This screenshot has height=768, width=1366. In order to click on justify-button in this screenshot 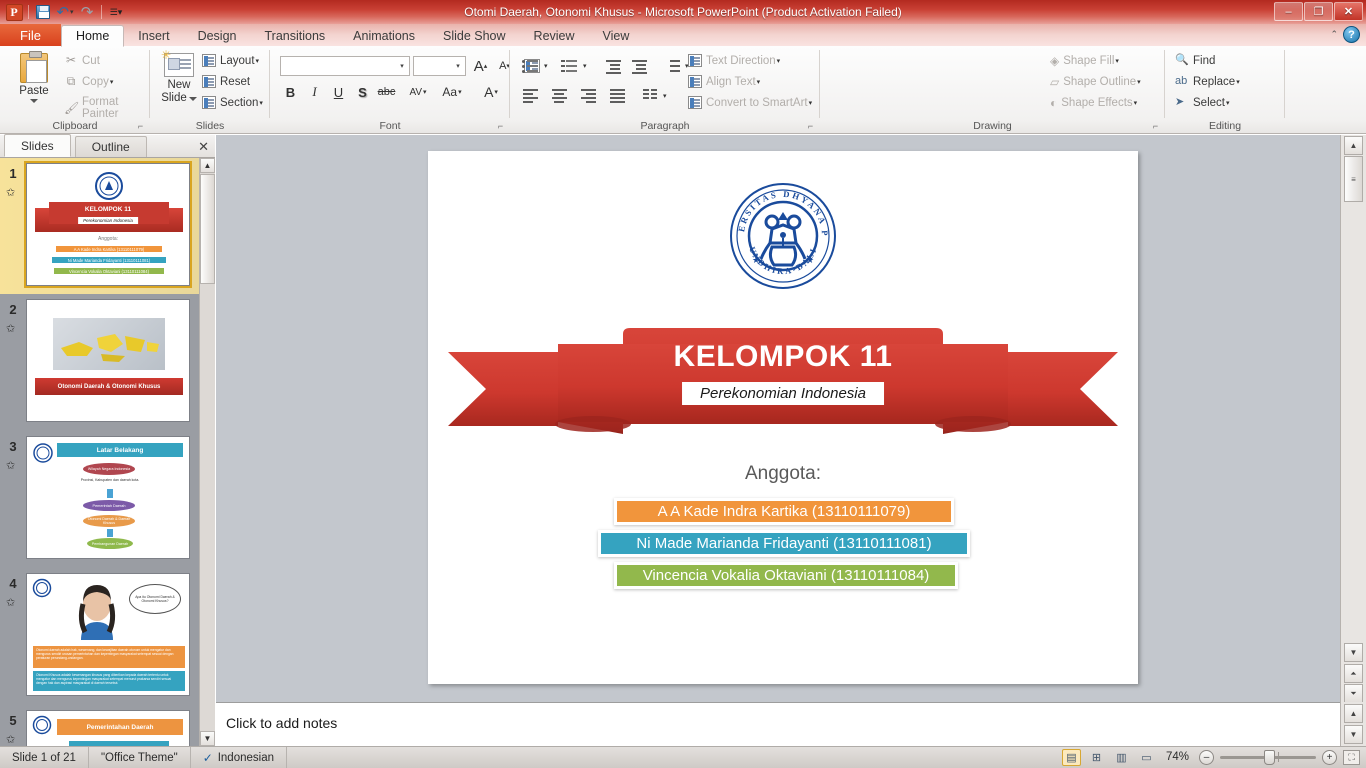, I will do `click(617, 96)`.